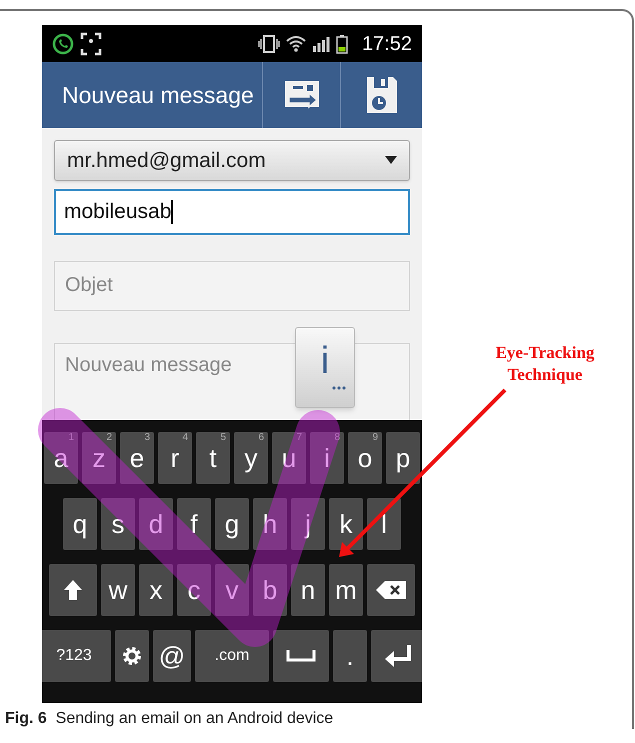 This screenshot has height=743, width=635. I want to click on keyboard-key: f, so click(194, 524).